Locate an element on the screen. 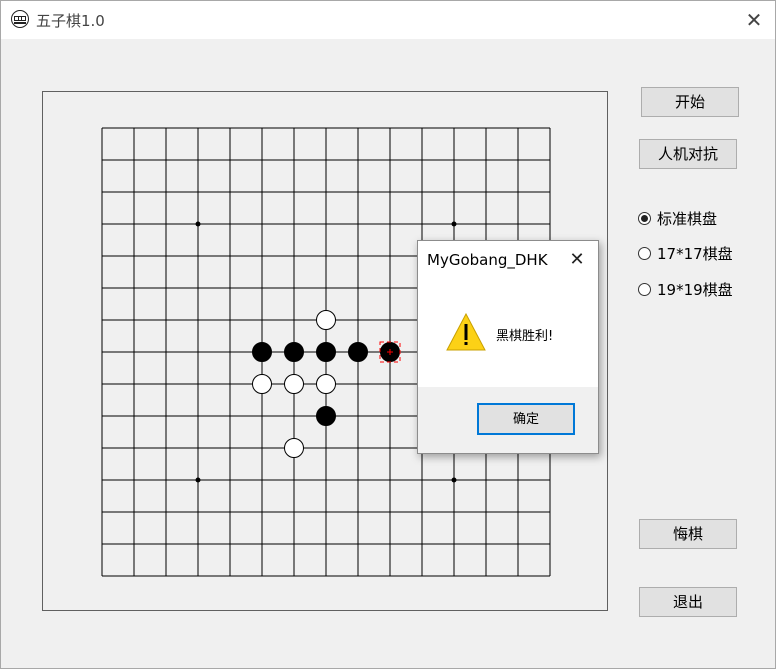 This screenshot has width=776, height=669. window-close-icon: ✕ is located at coordinates (754, 20).